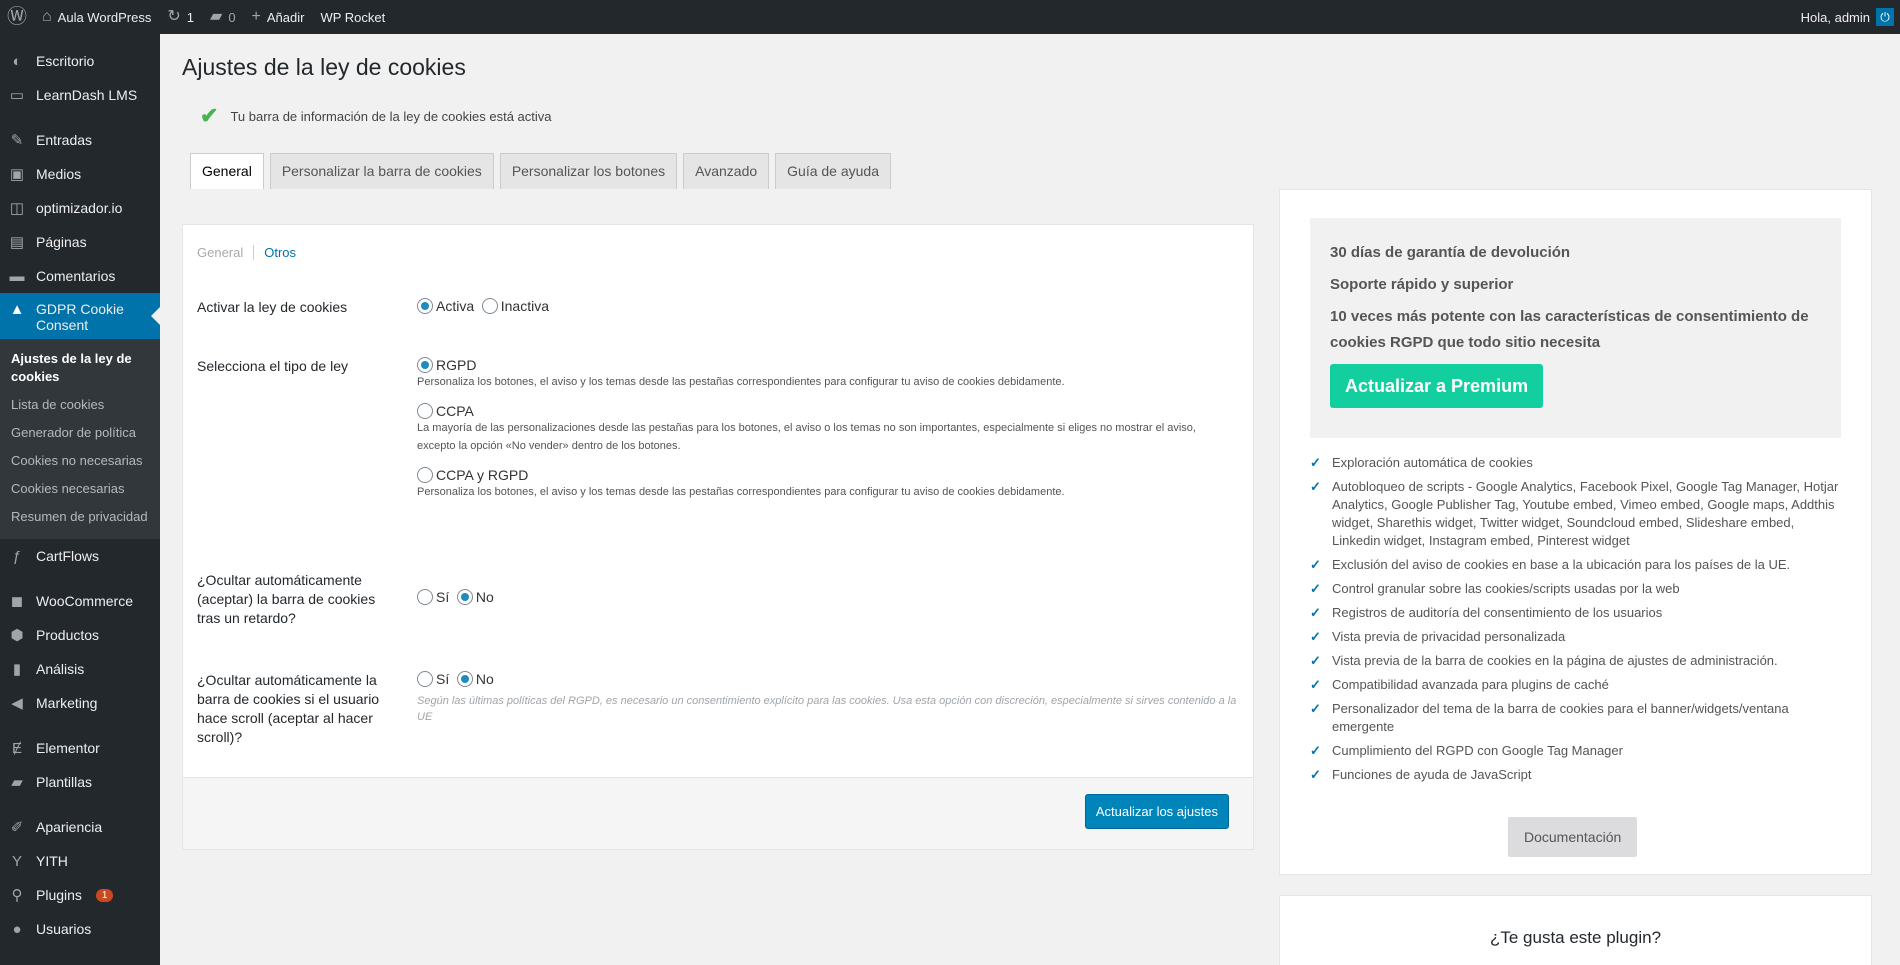  What do you see at coordinates (80, 208) in the screenshot?
I see `sidebar-item-optimizador-io: ◫ optimizador.io` at bounding box center [80, 208].